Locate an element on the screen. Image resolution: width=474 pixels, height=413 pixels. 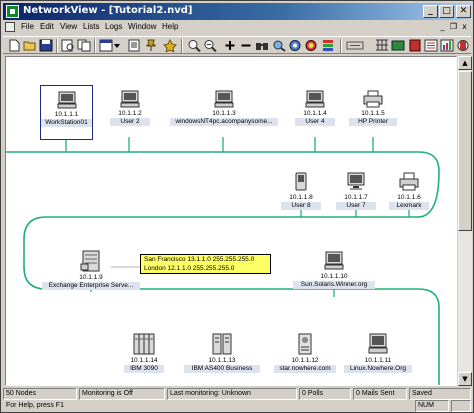
node-ip: 10.1.1.9 is located at coordinates (91, 277).